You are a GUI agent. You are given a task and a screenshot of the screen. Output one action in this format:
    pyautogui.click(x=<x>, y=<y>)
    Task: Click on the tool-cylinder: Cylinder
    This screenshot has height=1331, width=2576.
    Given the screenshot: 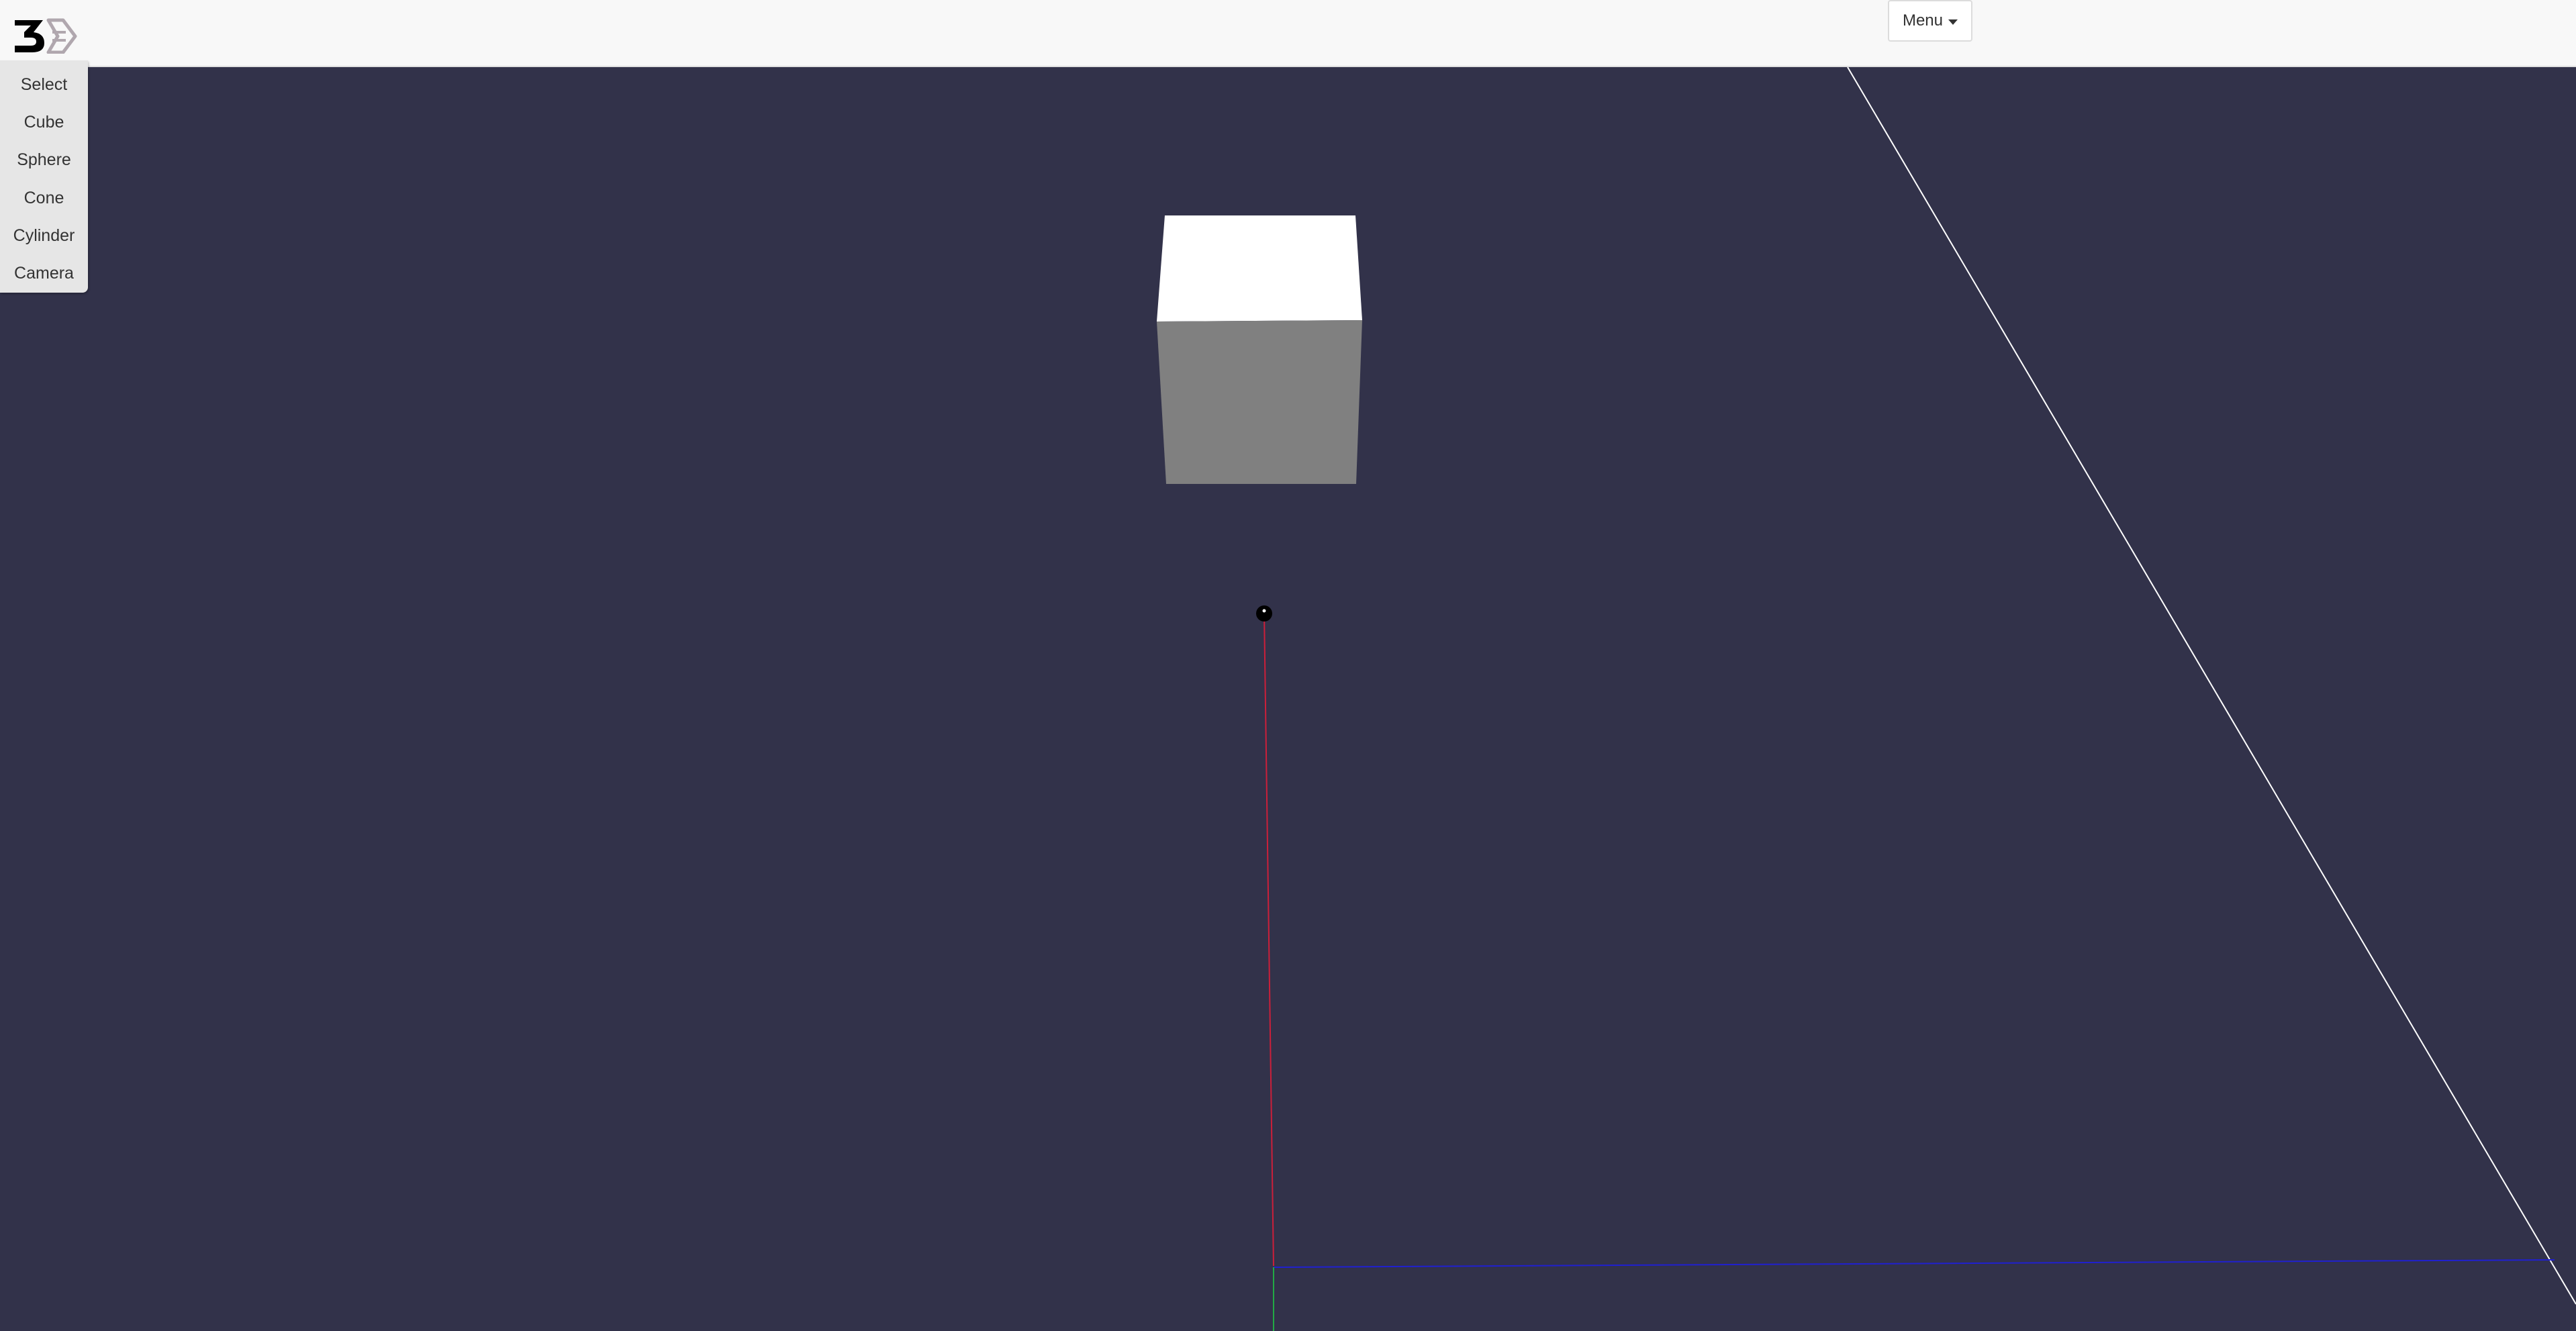 What is the action you would take?
    pyautogui.click(x=44, y=236)
    